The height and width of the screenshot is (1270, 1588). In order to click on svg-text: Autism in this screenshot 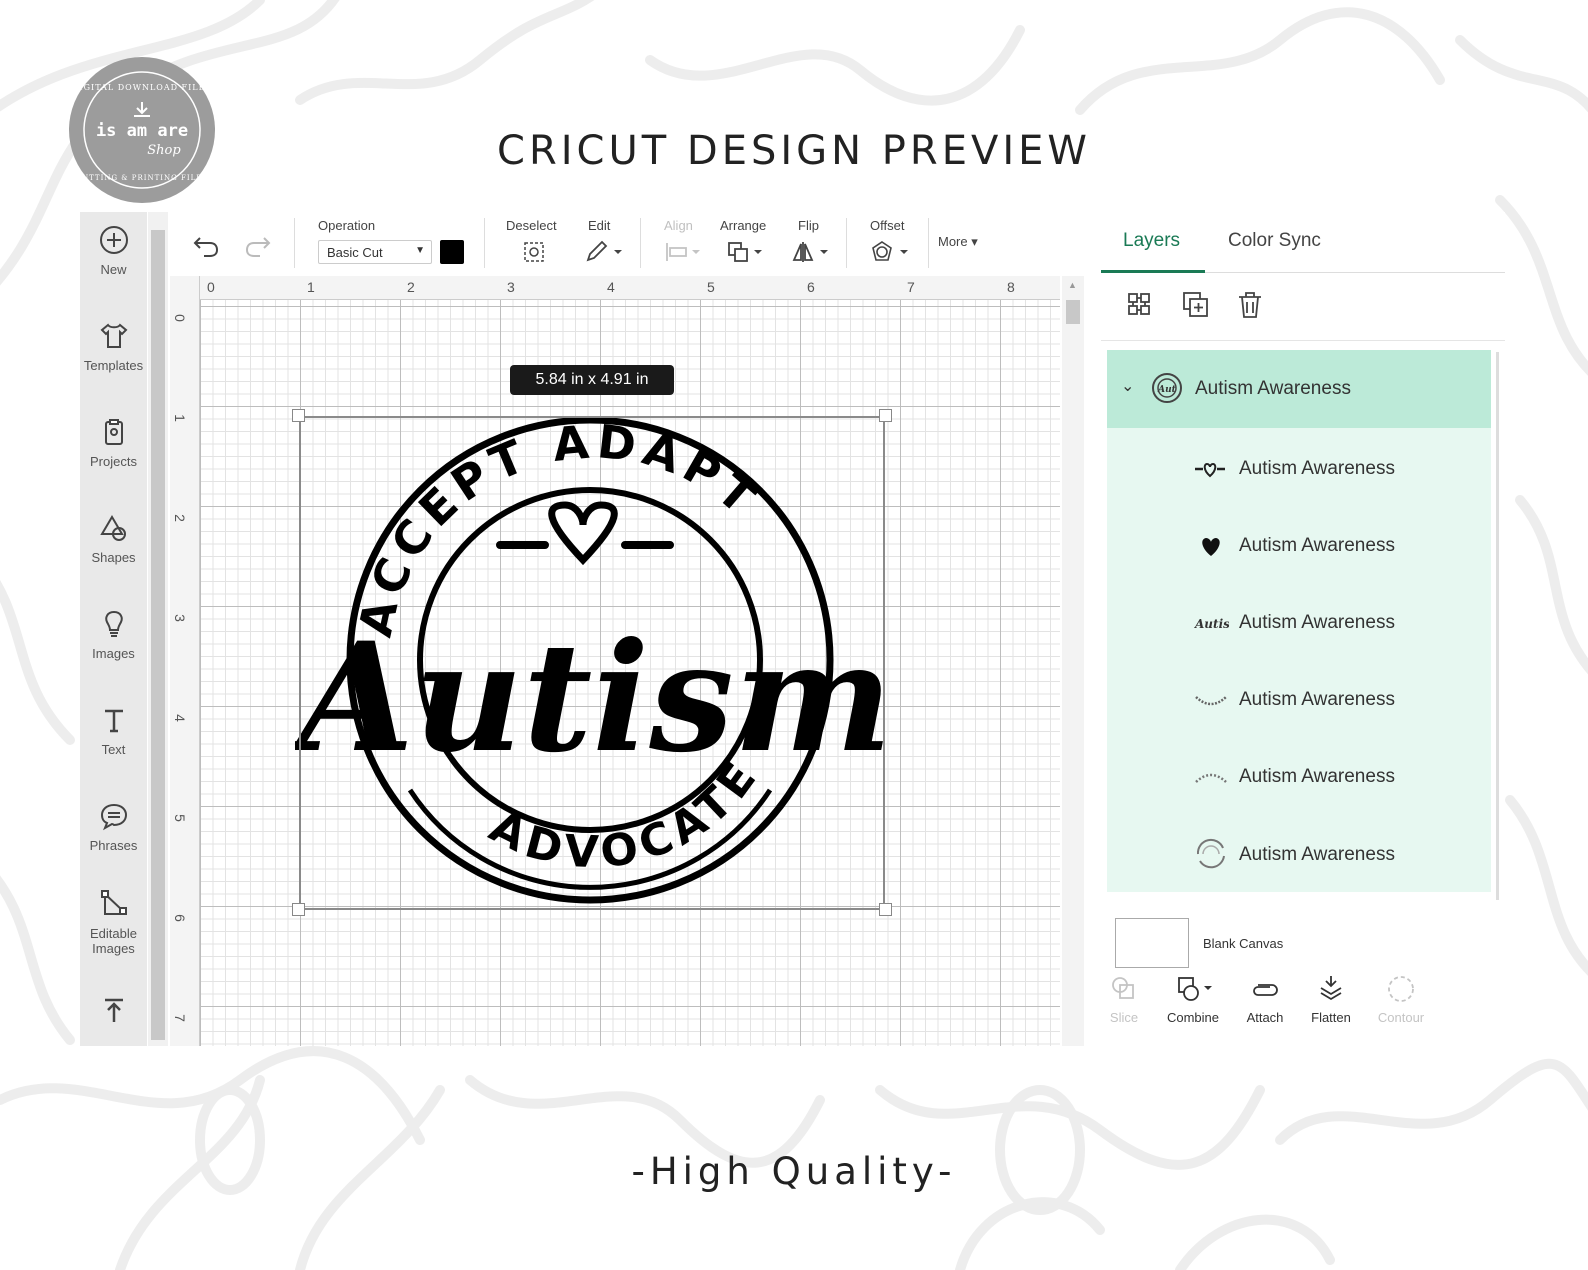, I will do `click(1211, 624)`.